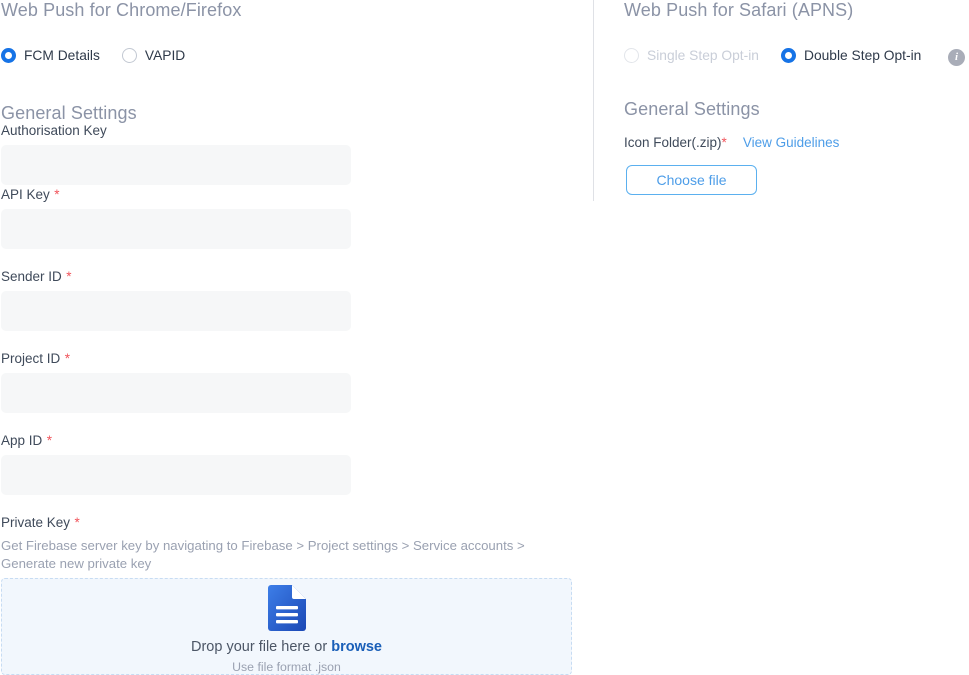 This screenshot has width=969, height=675. Describe the element at coordinates (176, 229) in the screenshot. I see `input-api-key` at that location.